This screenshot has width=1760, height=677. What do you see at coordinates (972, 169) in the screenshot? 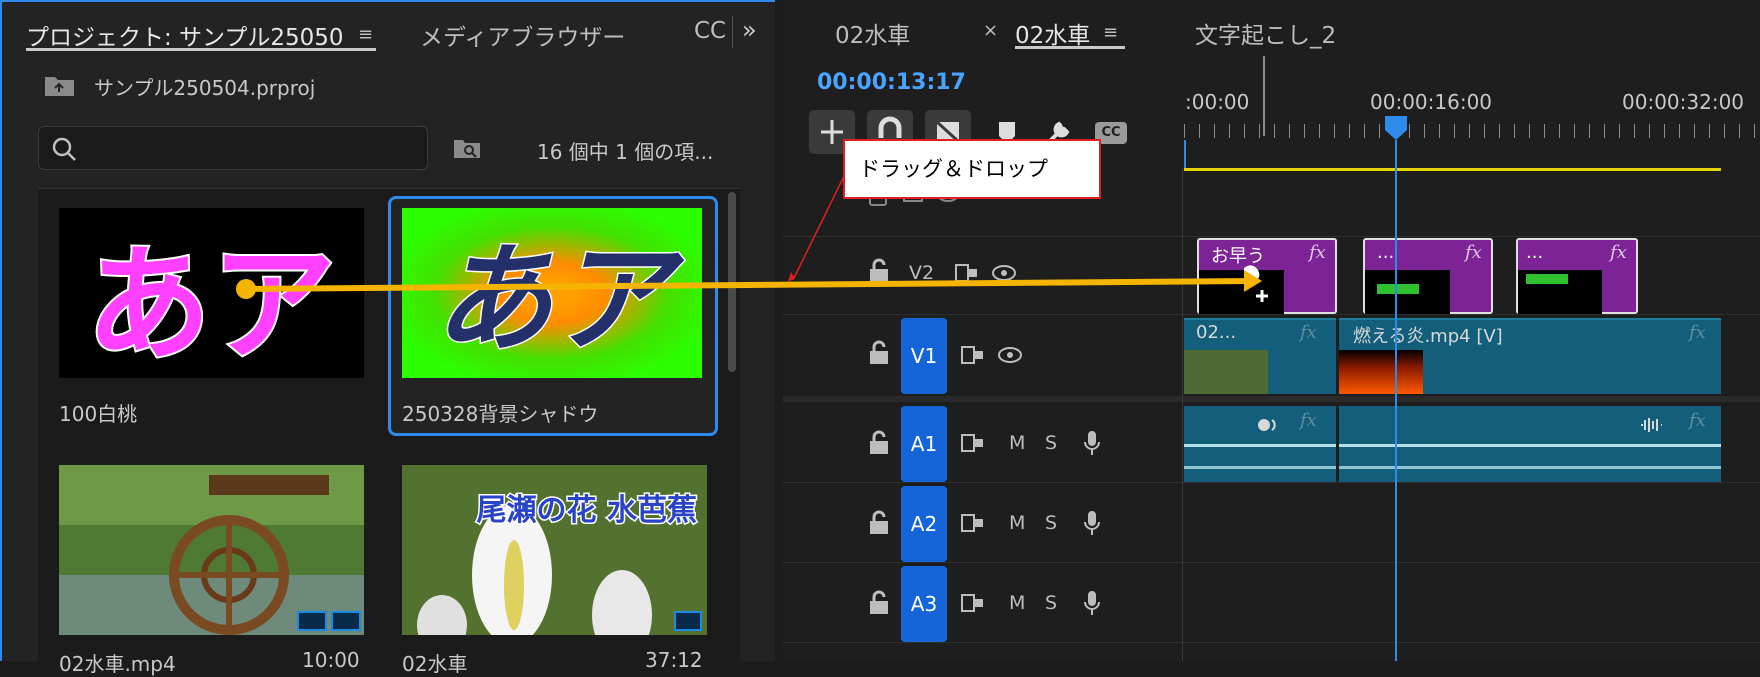
I see `drag-drop-callout: ドラッグ＆ドロップ` at bounding box center [972, 169].